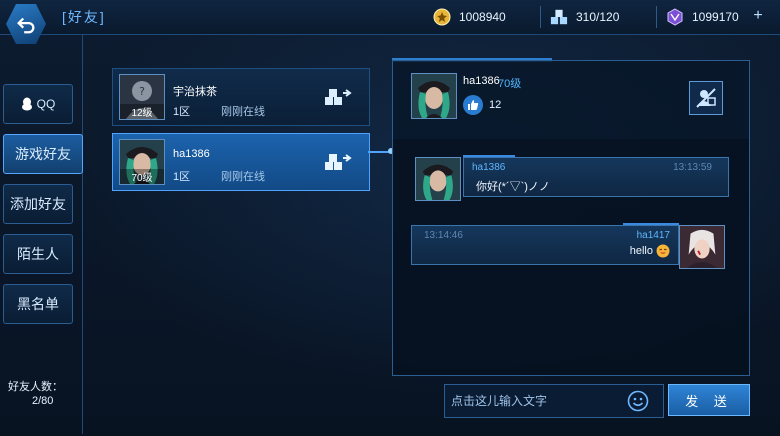  What do you see at coordinates (596, 177) in the screenshot?
I see `message-bubble: ha1386 13:13:59 你好(*´▽`)ノノ` at bounding box center [596, 177].